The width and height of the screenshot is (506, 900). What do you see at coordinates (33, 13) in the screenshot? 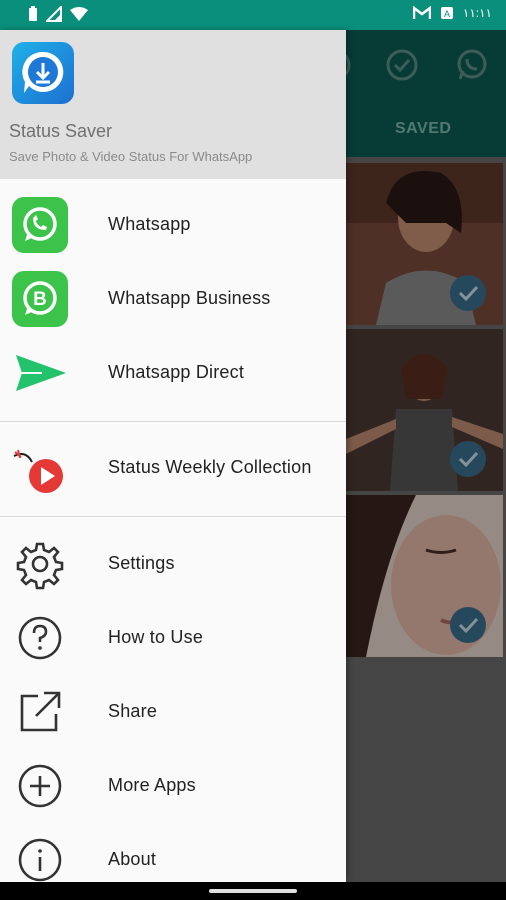
I see `battery-icon` at bounding box center [33, 13].